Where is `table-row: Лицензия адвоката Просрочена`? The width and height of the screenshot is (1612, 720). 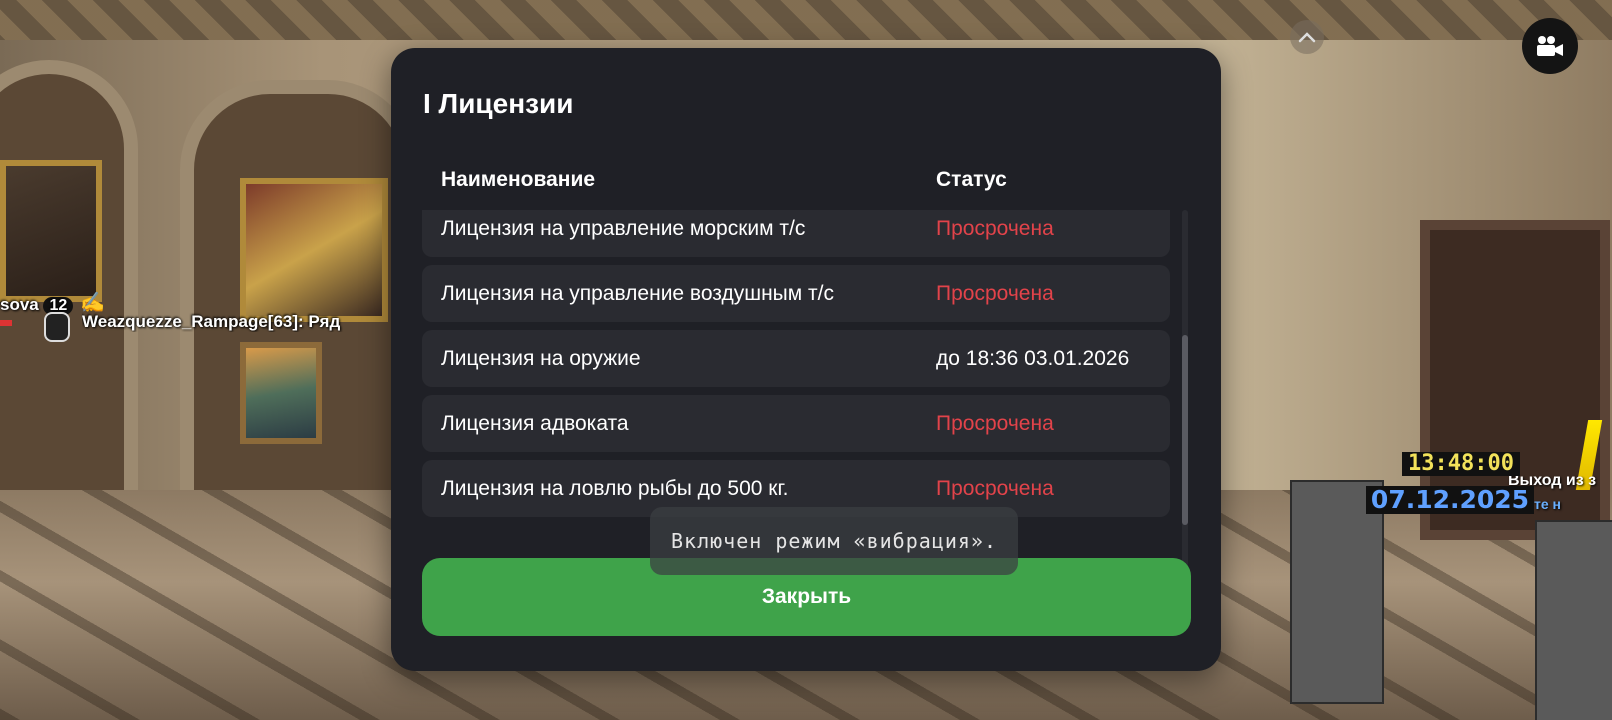 table-row: Лицензия адвоката Просрочена is located at coordinates (796, 423).